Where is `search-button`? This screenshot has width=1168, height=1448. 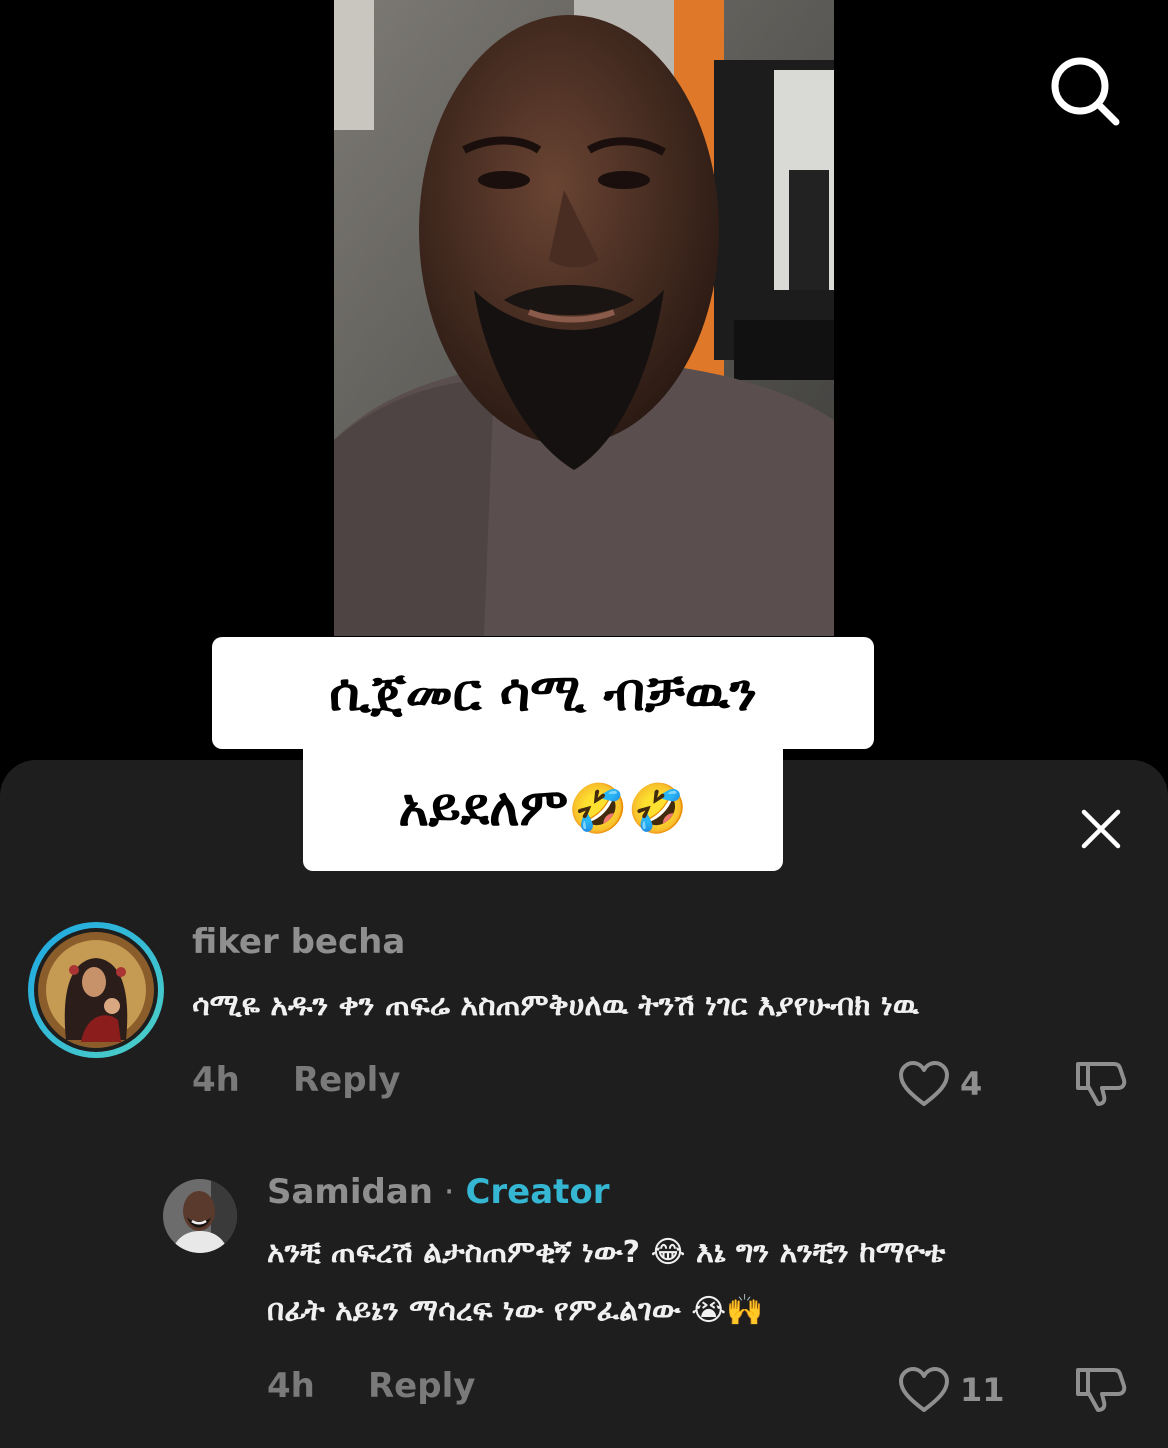 search-button is located at coordinates (1086, 92).